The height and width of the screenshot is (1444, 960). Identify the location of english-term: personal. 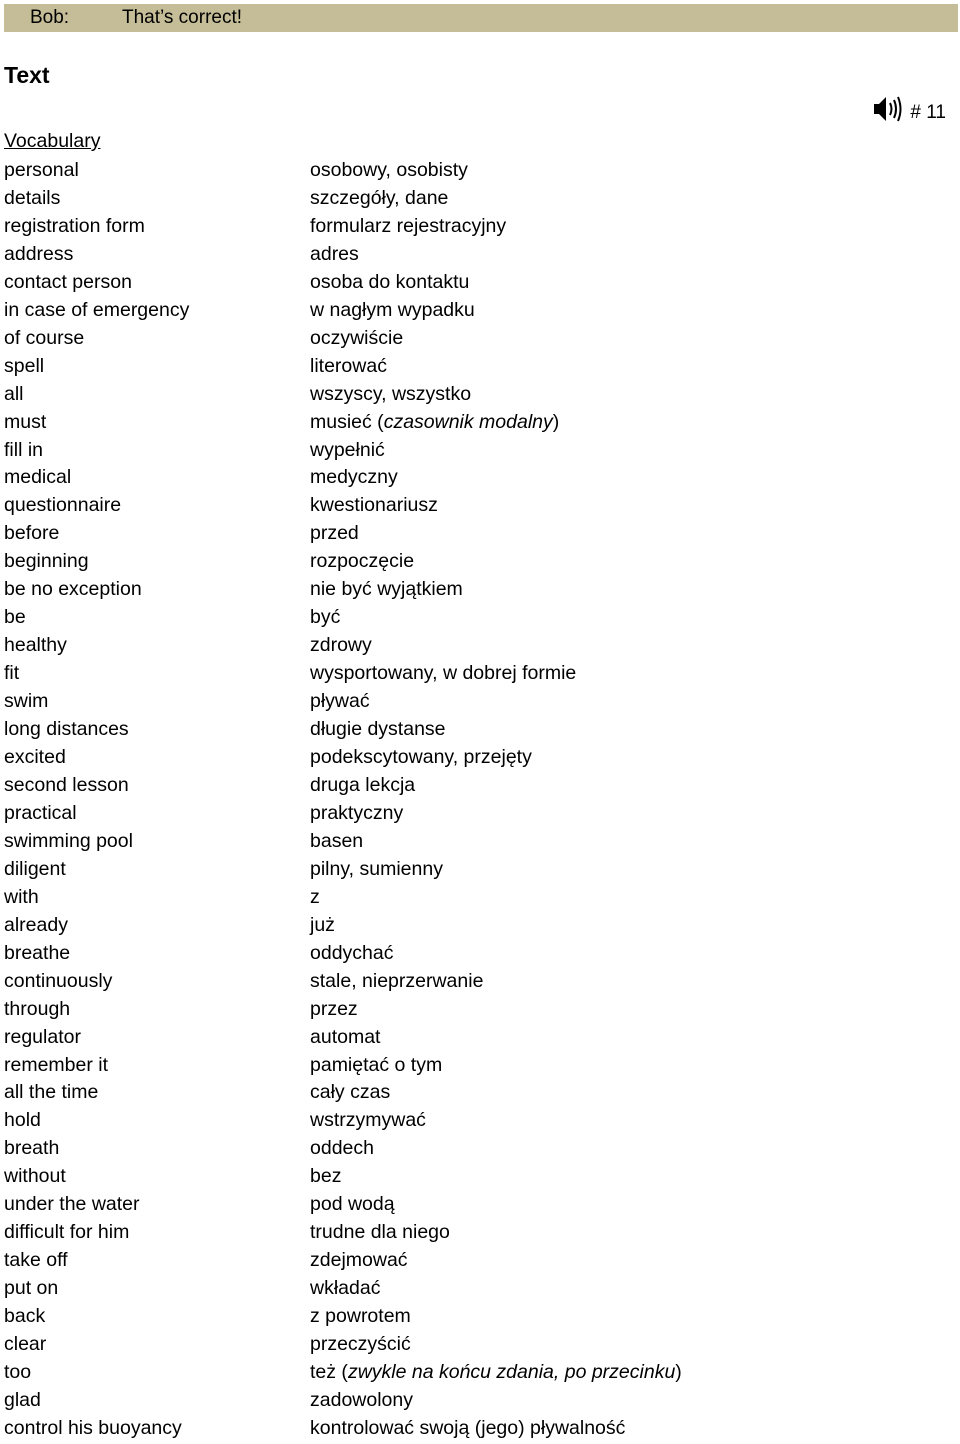
(41, 170).